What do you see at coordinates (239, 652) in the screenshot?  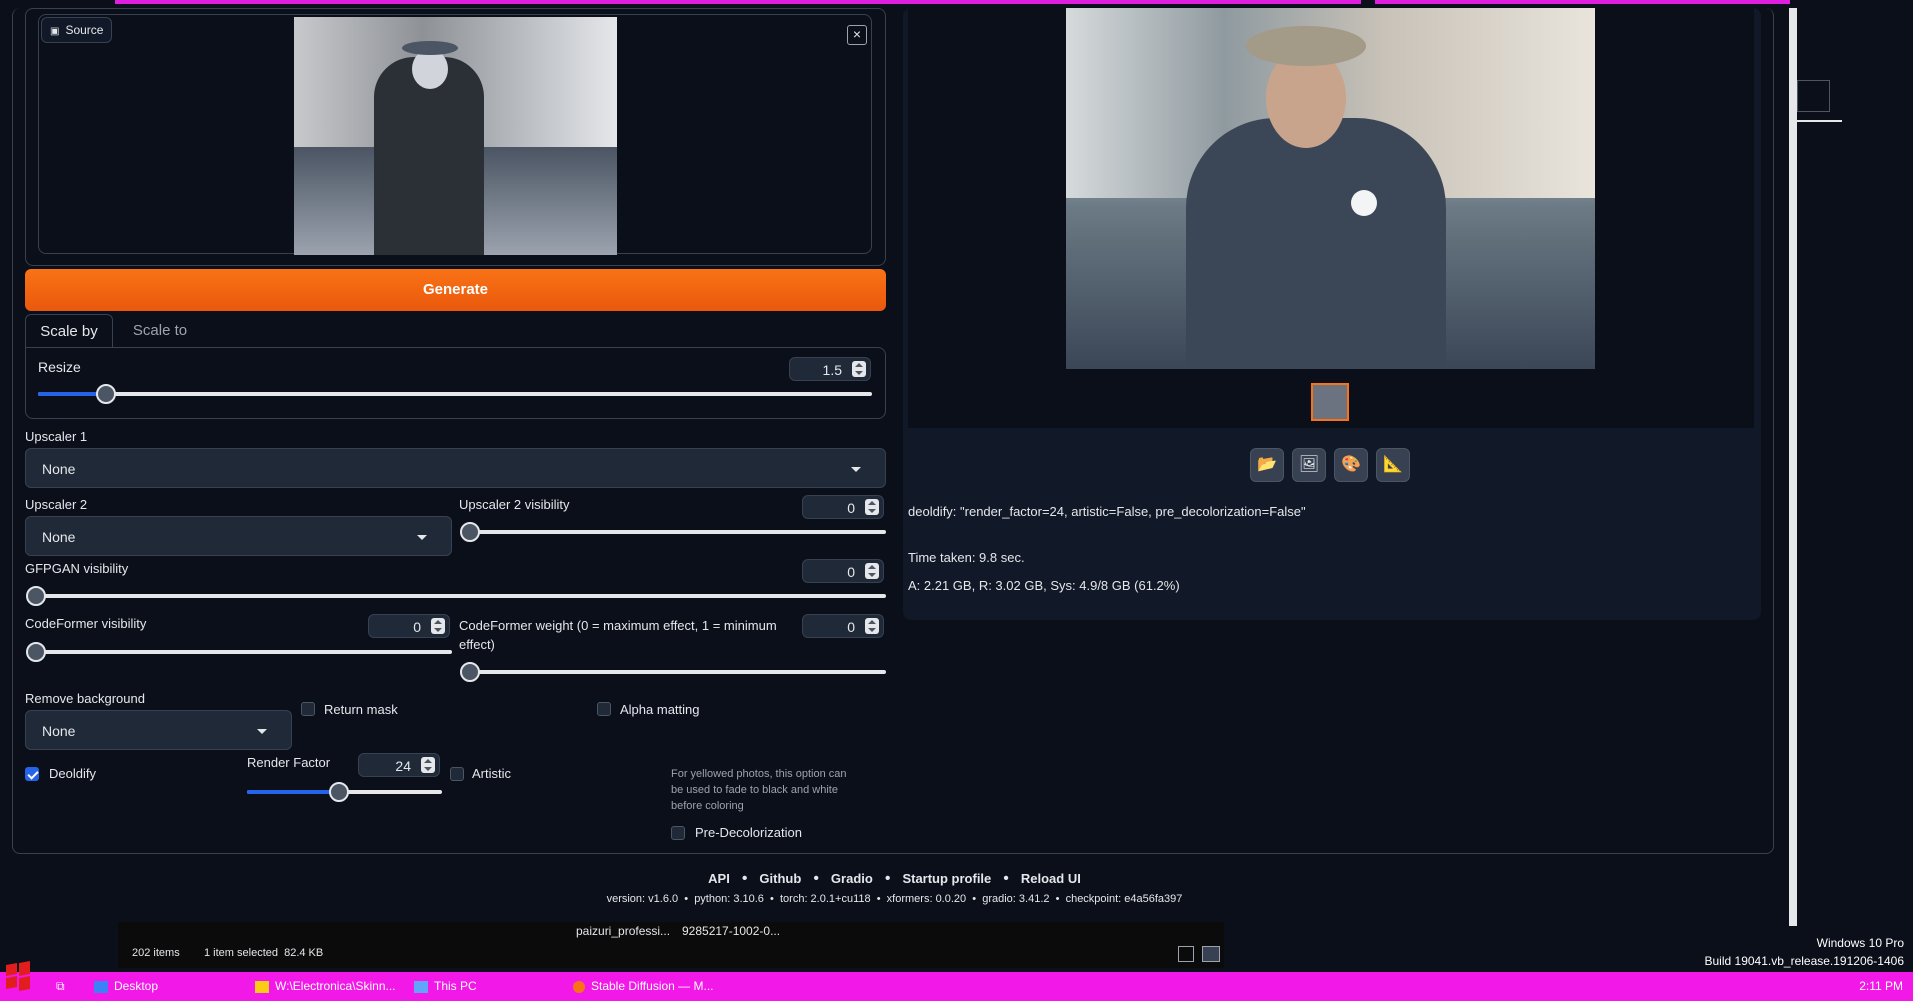 I see `codeformer-visibility-slider` at bounding box center [239, 652].